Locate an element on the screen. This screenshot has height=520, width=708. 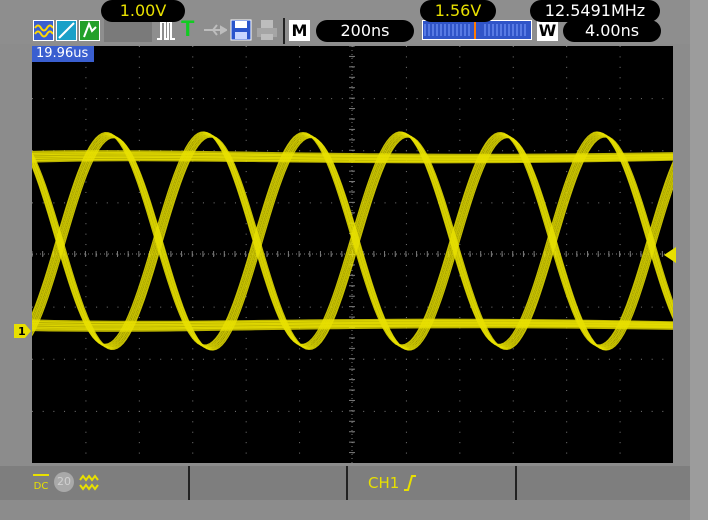
bottom-status-bar is located at coordinates (345, 483).